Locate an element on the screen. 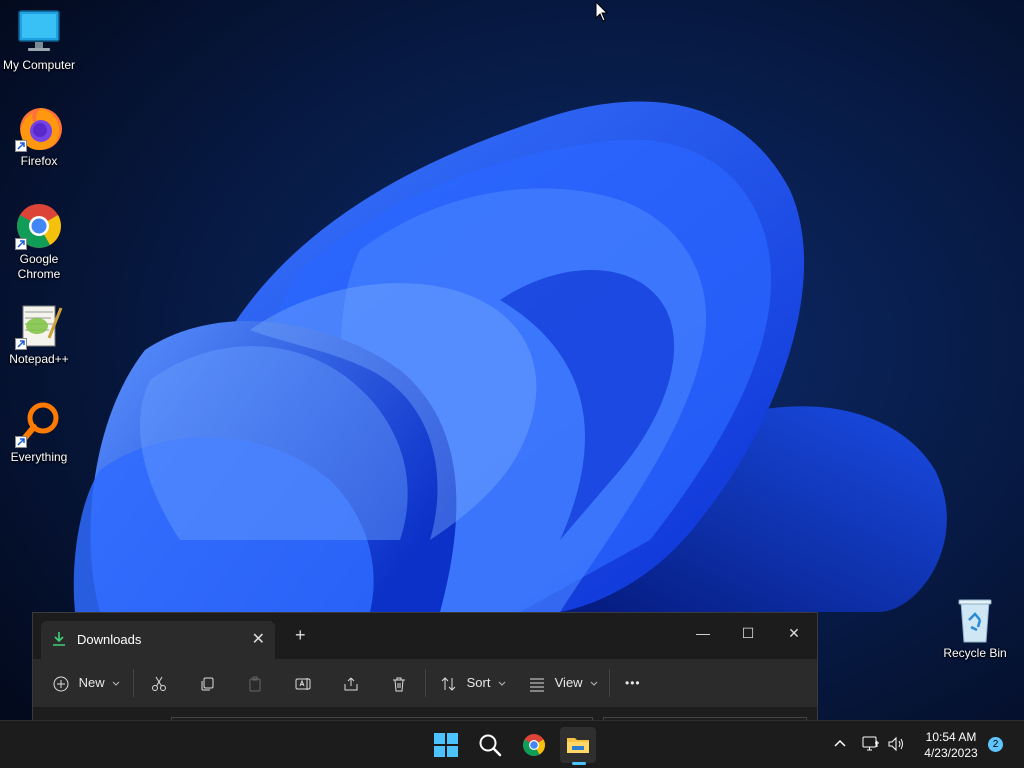 This screenshot has height=768, width=1024. cut-button is located at coordinates (159, 683).